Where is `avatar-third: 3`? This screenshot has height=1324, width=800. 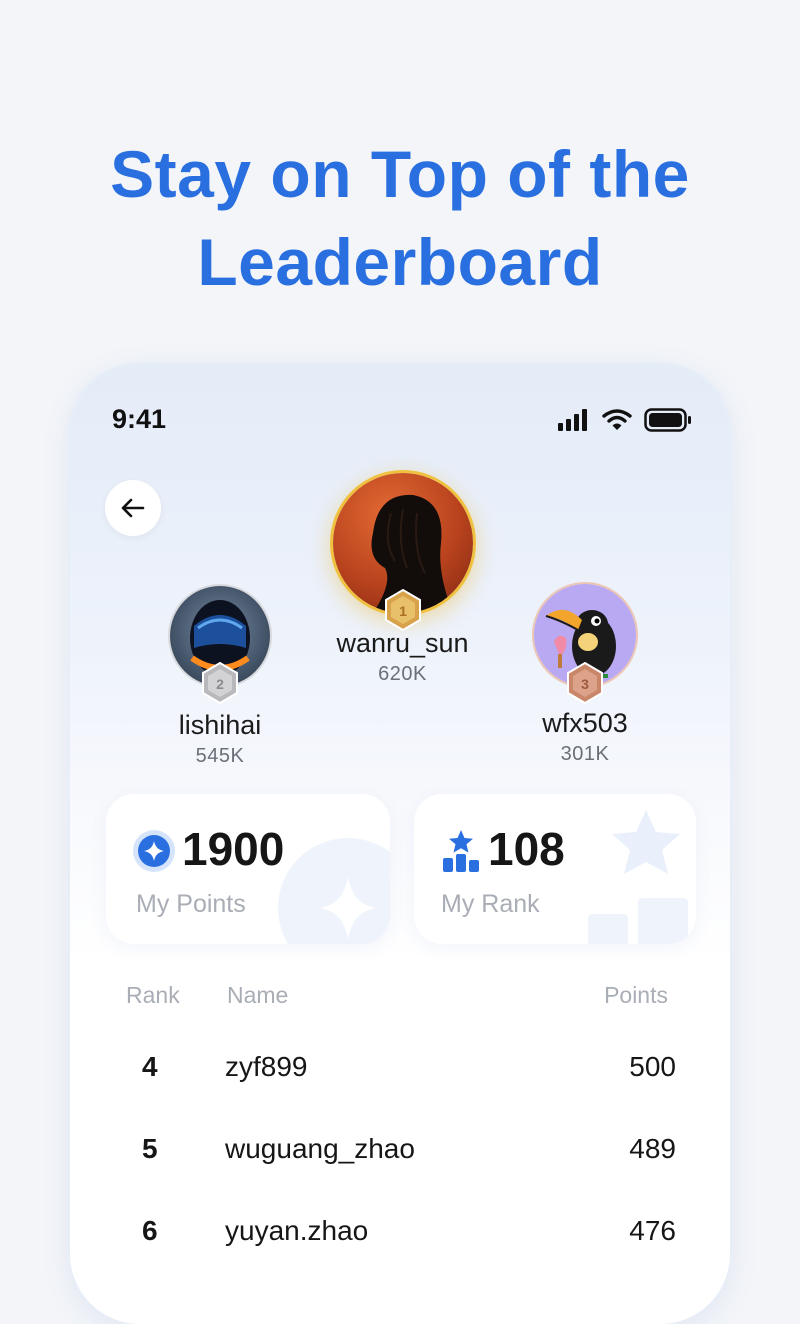 avatar-third: 3 is located at coordinates (585, 643).